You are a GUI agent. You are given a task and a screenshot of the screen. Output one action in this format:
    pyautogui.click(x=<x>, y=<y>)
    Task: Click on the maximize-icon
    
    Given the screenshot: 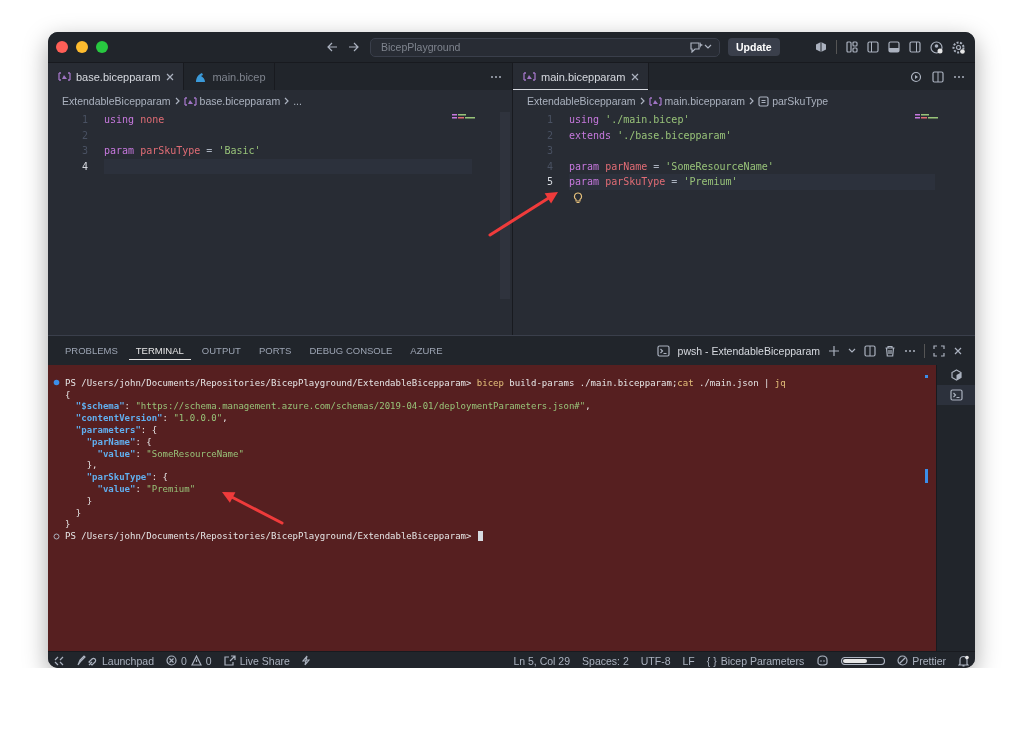 What is the action you would take?
    pyautogui.click(x=939, y=350)
    